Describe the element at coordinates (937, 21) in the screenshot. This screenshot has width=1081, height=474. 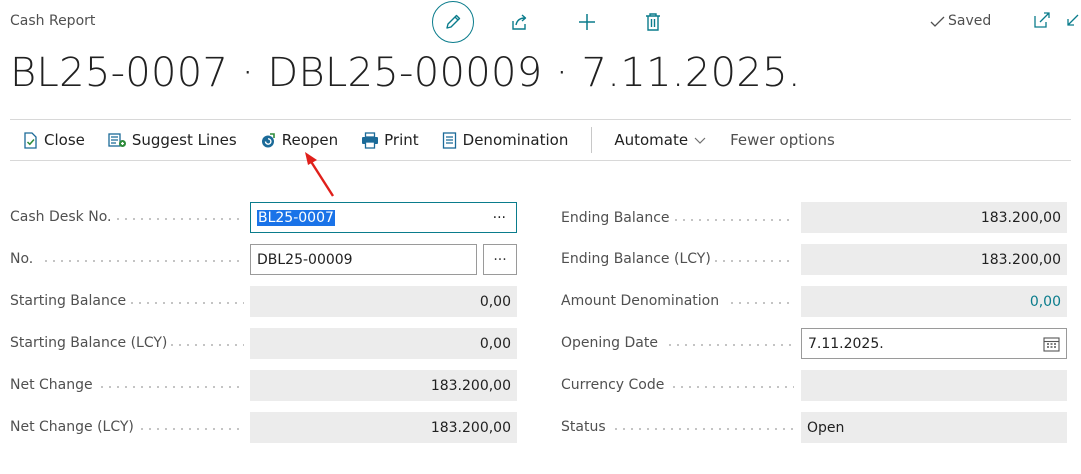
I see `checkmark-icon` at that location.